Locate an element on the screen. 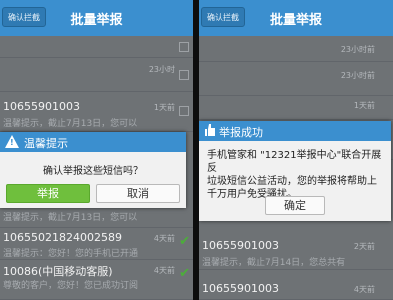  confirm-dialog: ! 温馨提示 确认举报这些短信吗？ 举报 取消 is located at coordinates (93, 170).